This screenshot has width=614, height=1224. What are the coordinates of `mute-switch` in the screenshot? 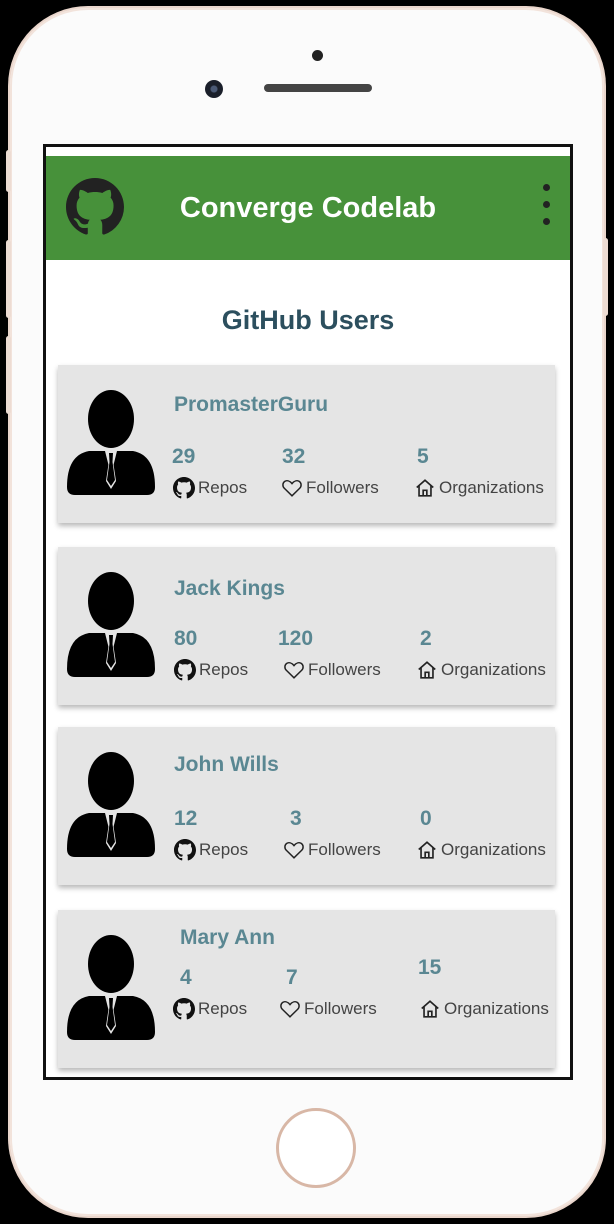 It's located at (8, 171).